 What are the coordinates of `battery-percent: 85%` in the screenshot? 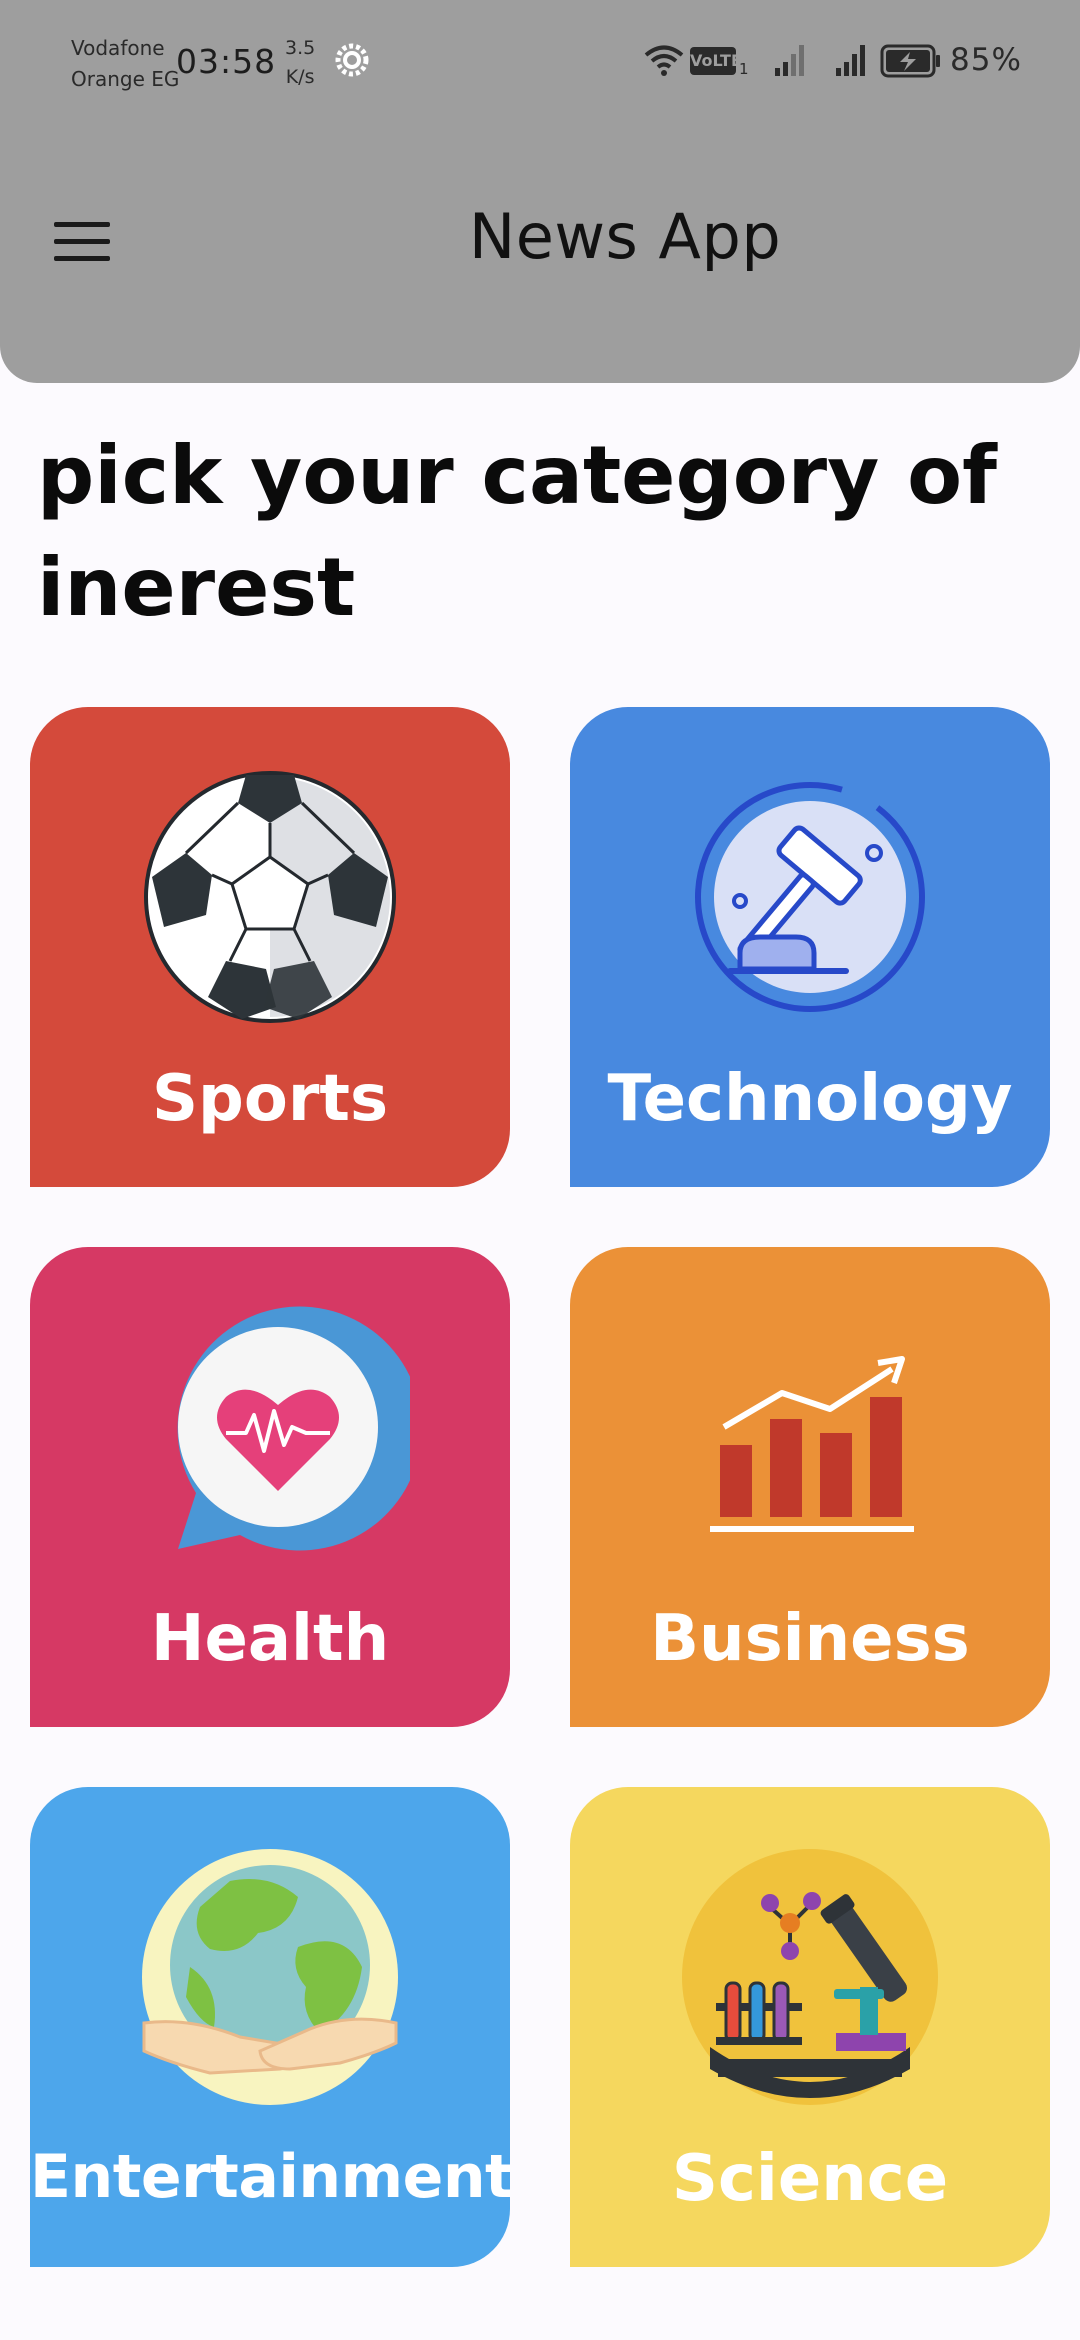 It's located at (986, 60).